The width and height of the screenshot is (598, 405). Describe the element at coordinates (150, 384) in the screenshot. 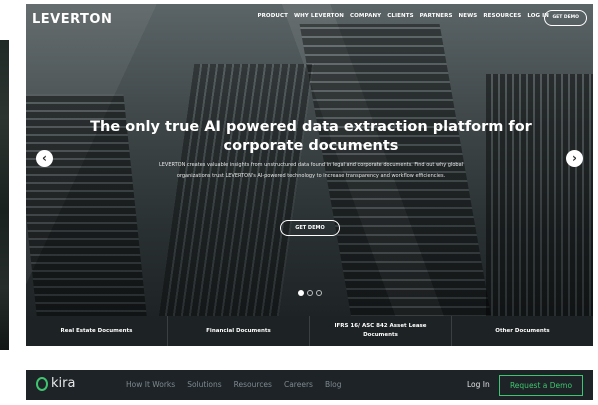

I see `nav-how-it-works: How It Works` at that location.